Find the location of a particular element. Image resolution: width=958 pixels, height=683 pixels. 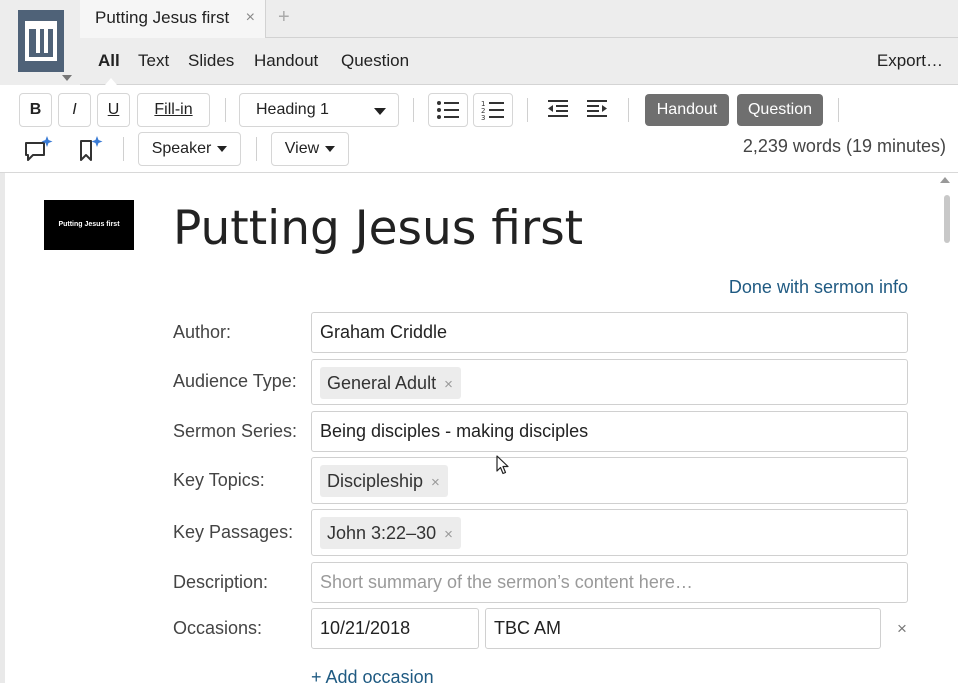

key-passages-field: John 3:22–30 × is located at coordinates (609, 532).